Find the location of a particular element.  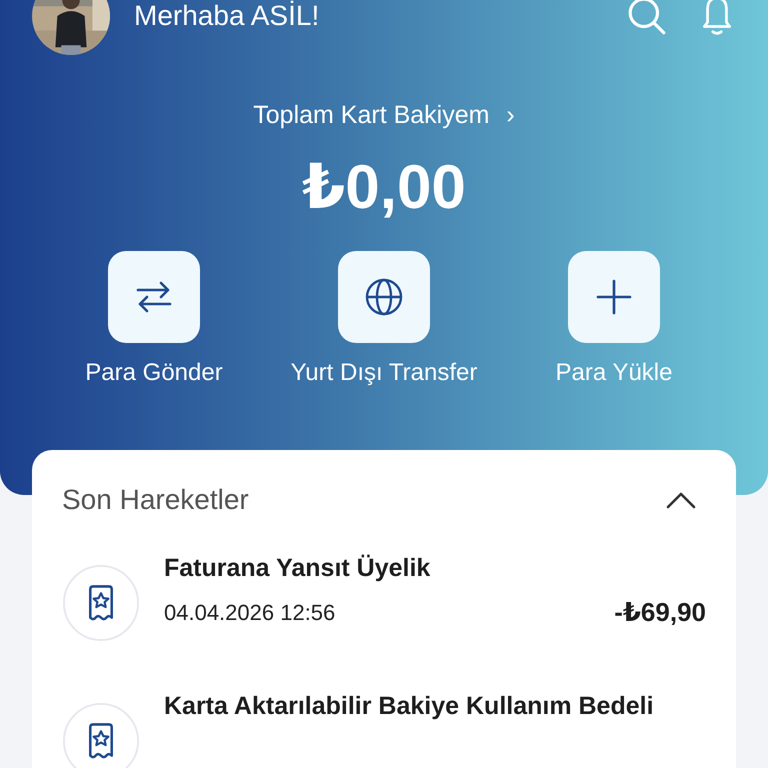

globe-icon is located at coordinates (384, 297).